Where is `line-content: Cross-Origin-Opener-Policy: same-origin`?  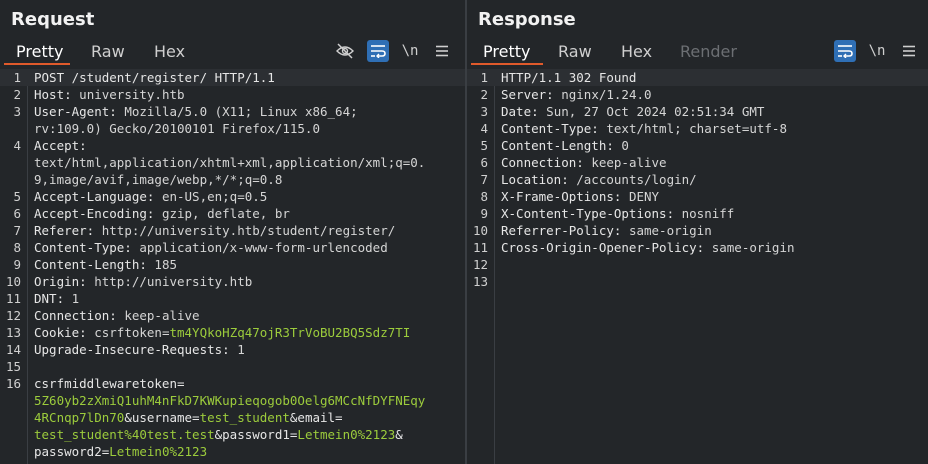 line-content: Cross-Origin-Opener-Policy: same-origin is located at coordinates (648, 247).